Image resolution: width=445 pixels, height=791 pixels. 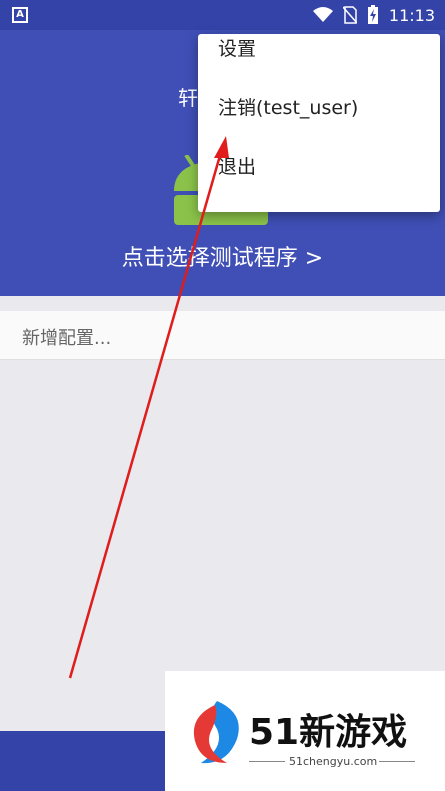 What do you see at coordinates (319, 181) in the screenshot?
I see `menu-item-exit: 退出` at bounding box center [319, 181].